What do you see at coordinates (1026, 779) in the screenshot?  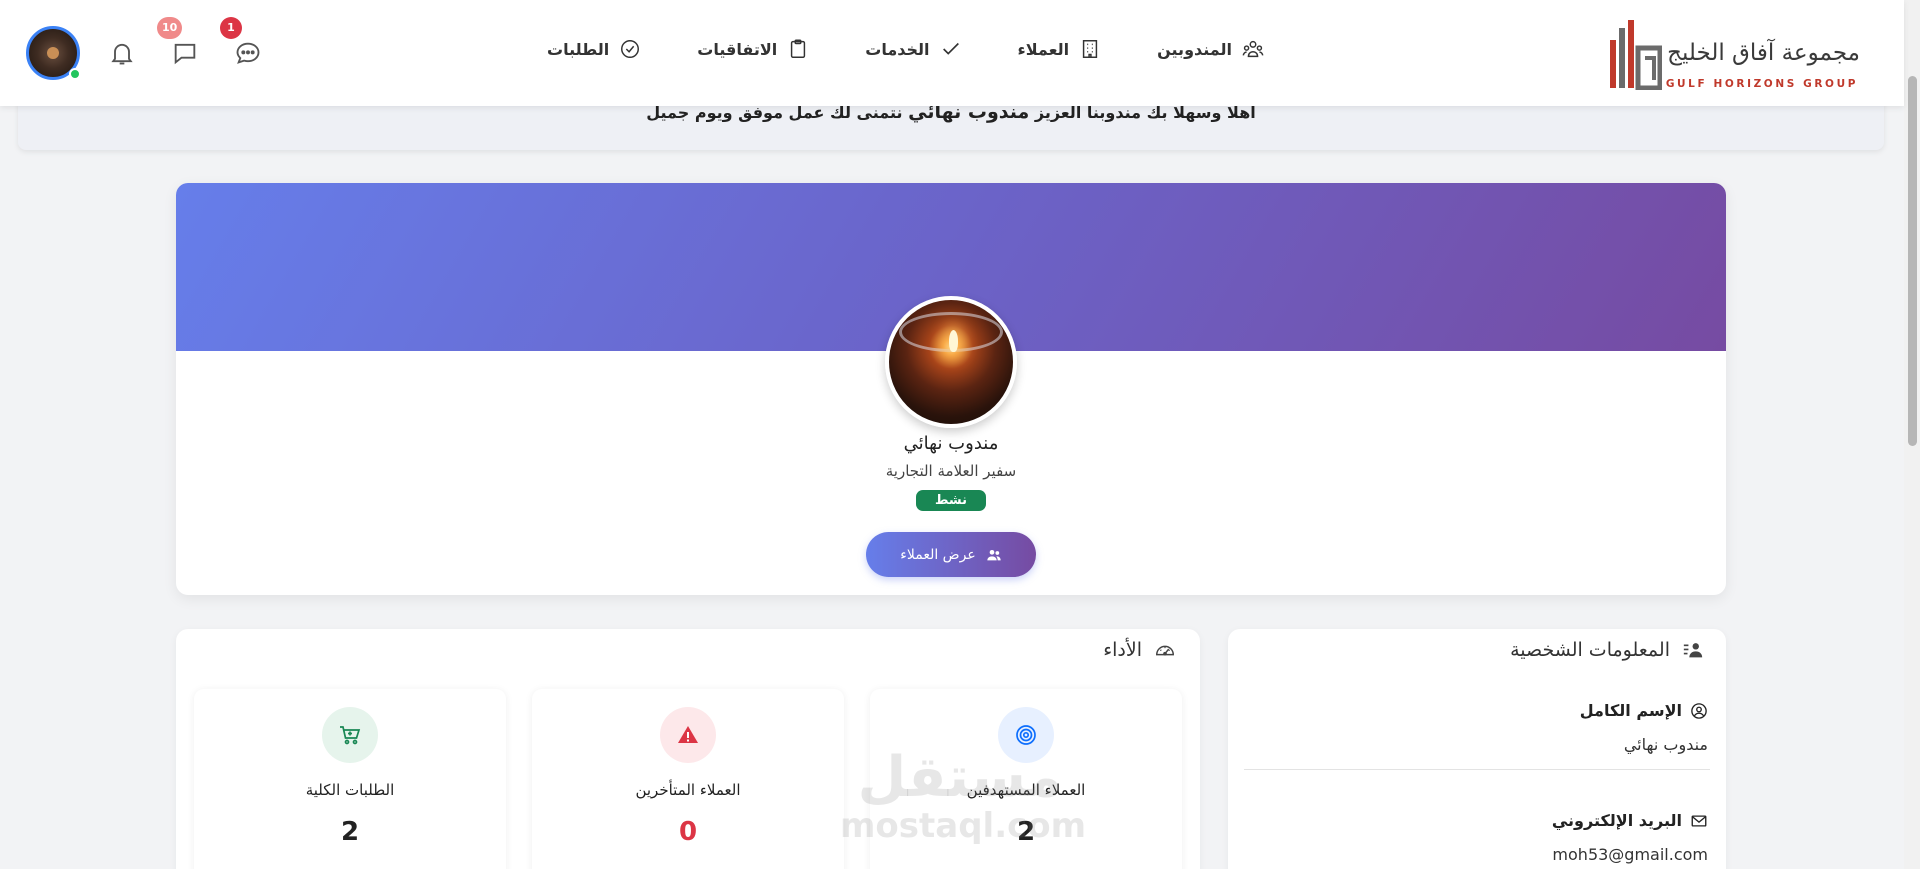 I see `stat-target-clients: العملاء المستهدفين 2` at bounding box center [1026, 779].